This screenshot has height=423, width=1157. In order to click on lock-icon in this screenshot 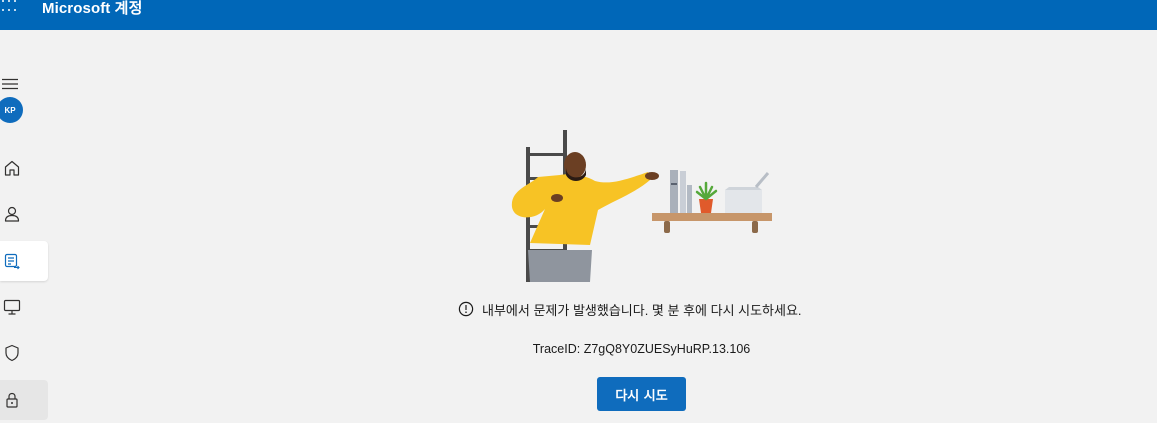, I will do `click(12, 400)`.